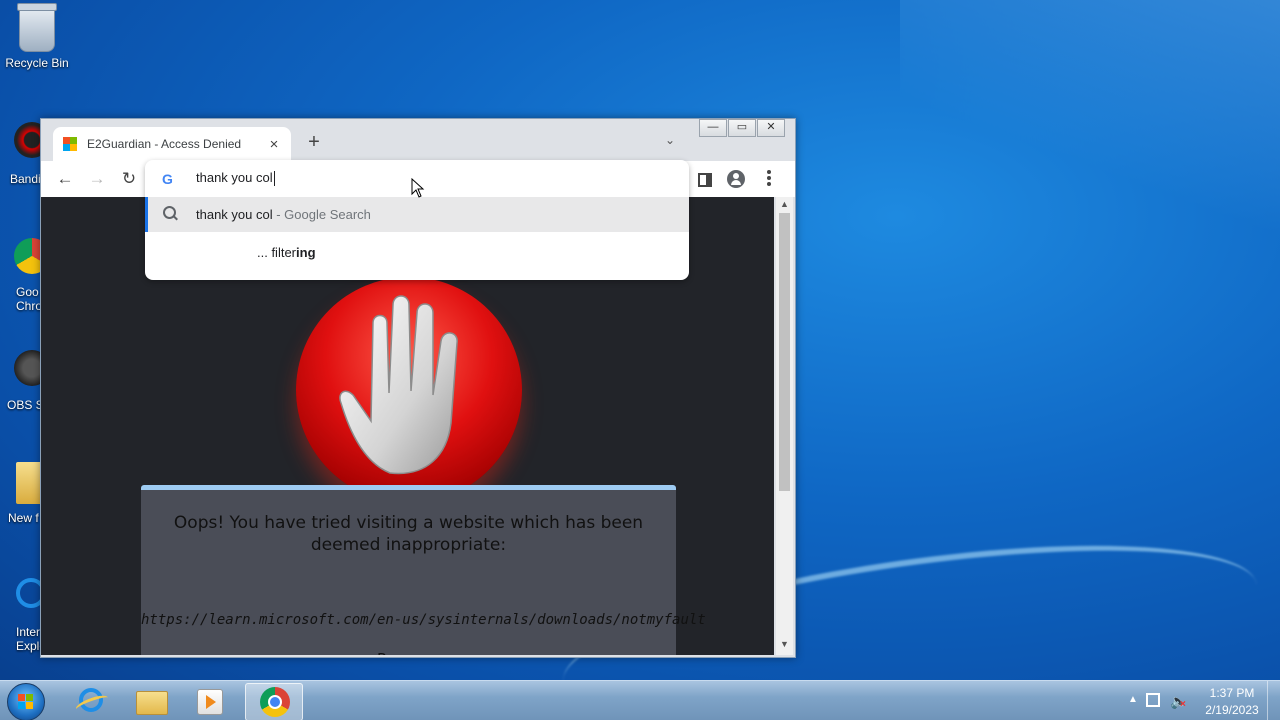 The height and width of the screenshot is (720, 1280). I want to click on stop-hand-icon, so click(398, 385).